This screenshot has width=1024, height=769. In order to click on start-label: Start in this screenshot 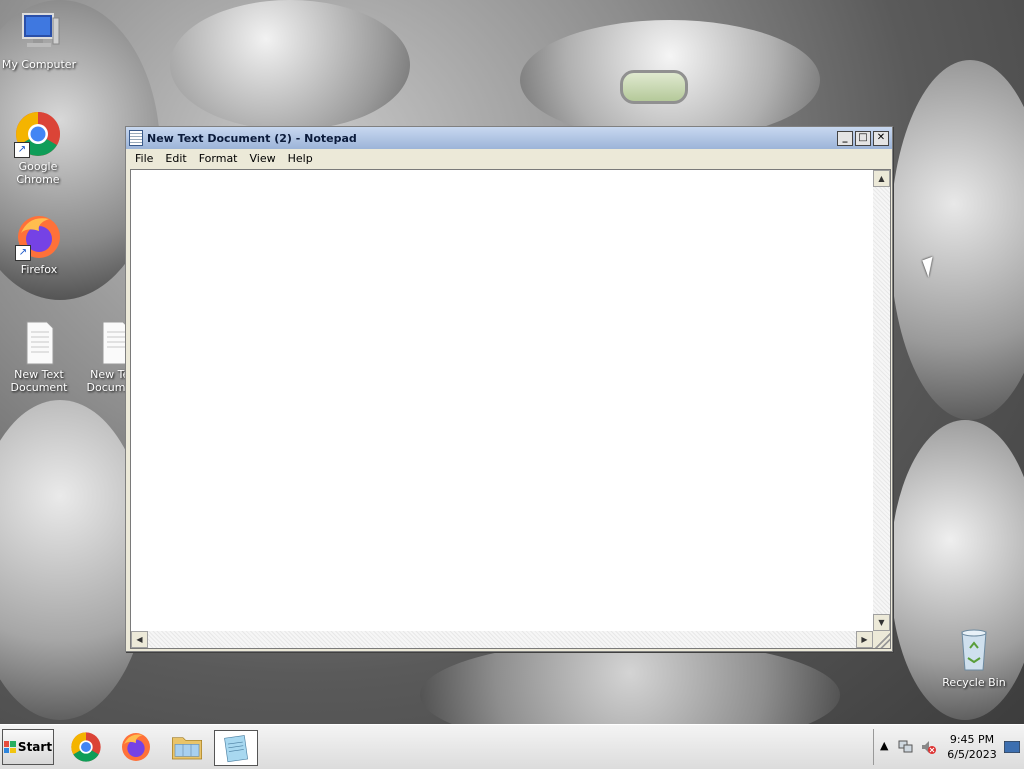, I will do `click(35, 747)`.